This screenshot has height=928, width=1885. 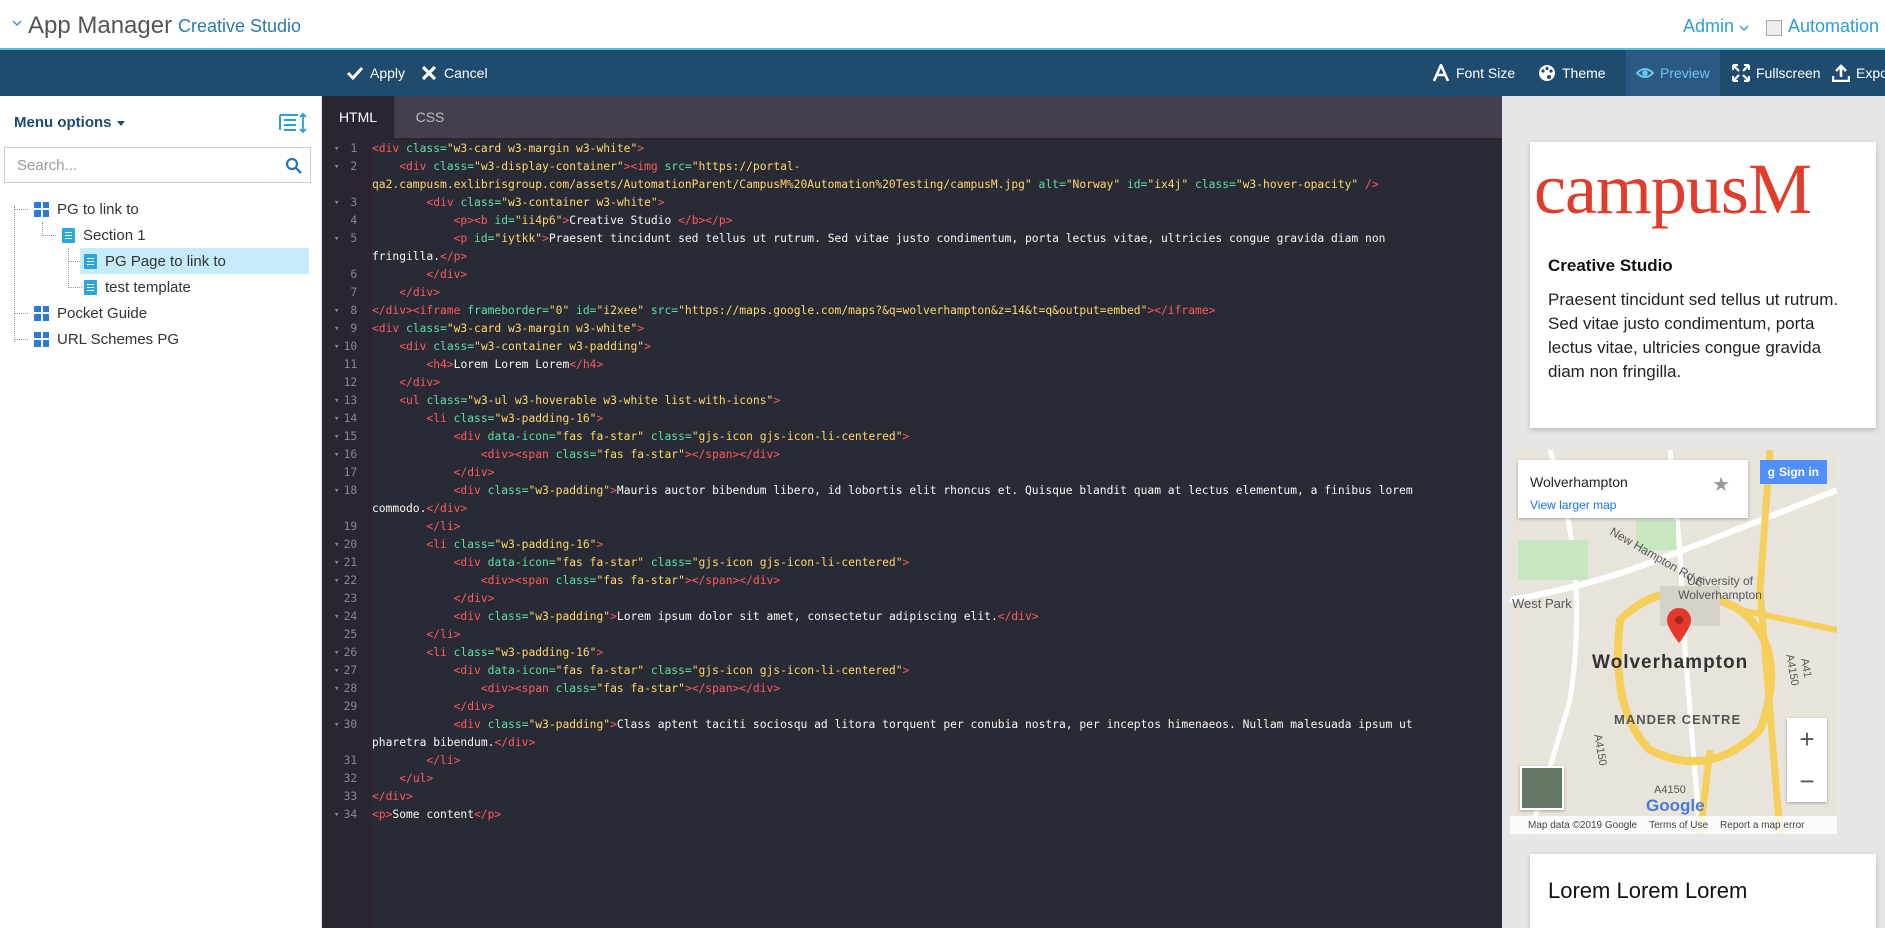 What do you see at coordinates (1807, 781) in the screenshot?
I see `zoom-out-button: −` at bounding box center [1807, 781].